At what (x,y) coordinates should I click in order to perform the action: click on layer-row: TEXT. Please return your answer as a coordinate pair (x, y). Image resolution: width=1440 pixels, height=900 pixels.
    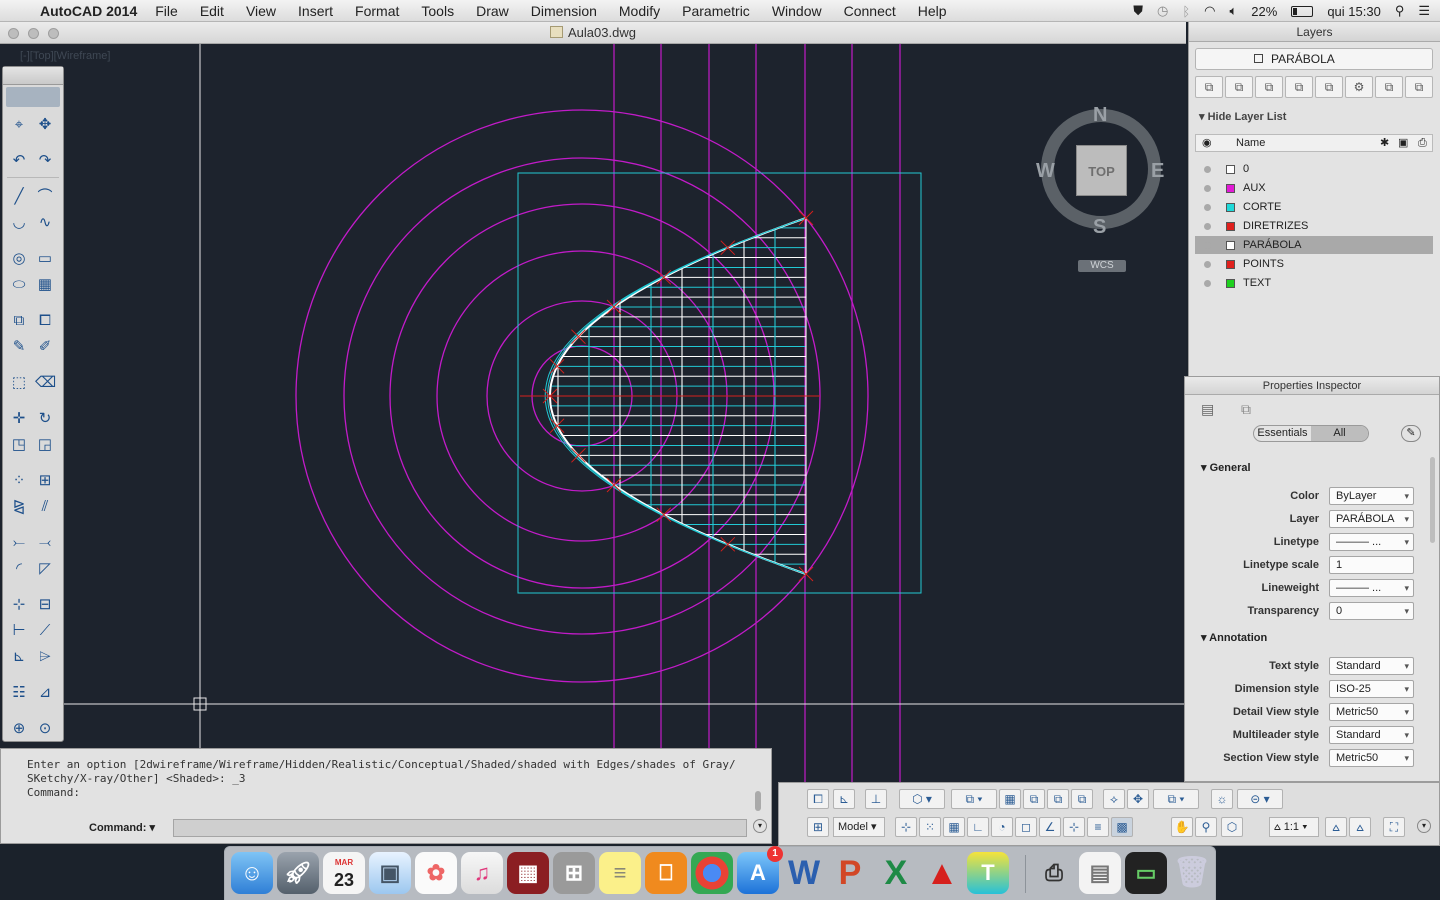
    Looking at the image, I should click on (1314, 283).